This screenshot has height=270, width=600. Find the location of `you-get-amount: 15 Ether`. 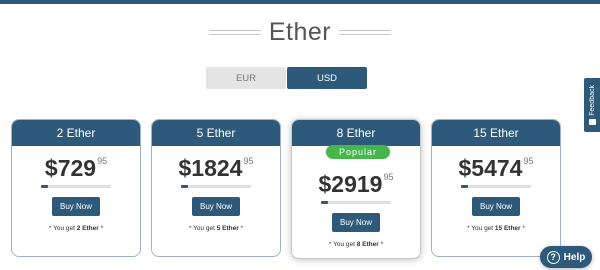

you-get-amount: 15 Ether is located at coordinates (507, 228).